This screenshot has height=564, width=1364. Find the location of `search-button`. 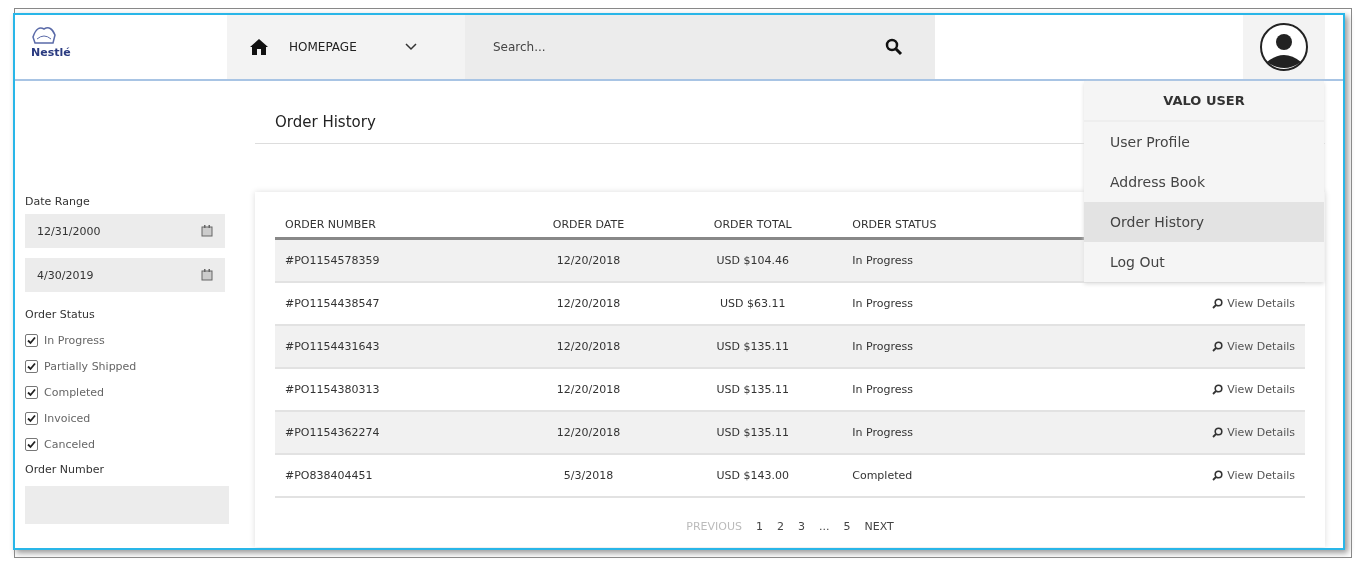

search-button is located at coordinates (910, 47).